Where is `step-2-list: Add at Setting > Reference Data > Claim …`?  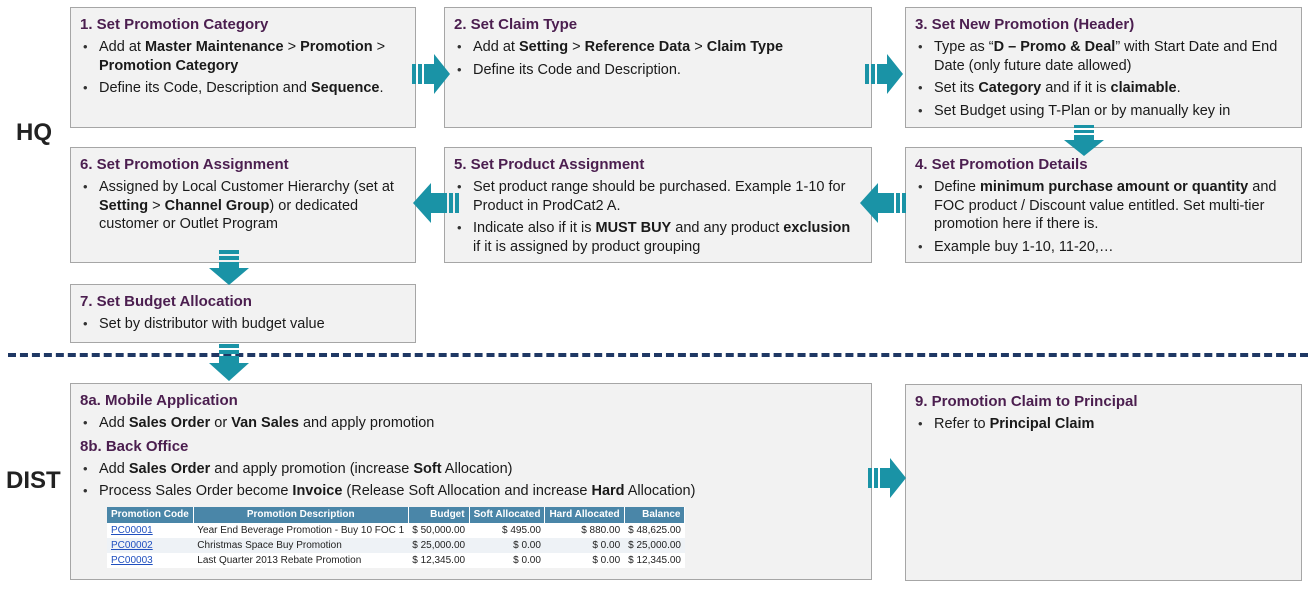
step-2-list: Add at Setting > Reference Data > Claim … is located at coordinates (657, 58).